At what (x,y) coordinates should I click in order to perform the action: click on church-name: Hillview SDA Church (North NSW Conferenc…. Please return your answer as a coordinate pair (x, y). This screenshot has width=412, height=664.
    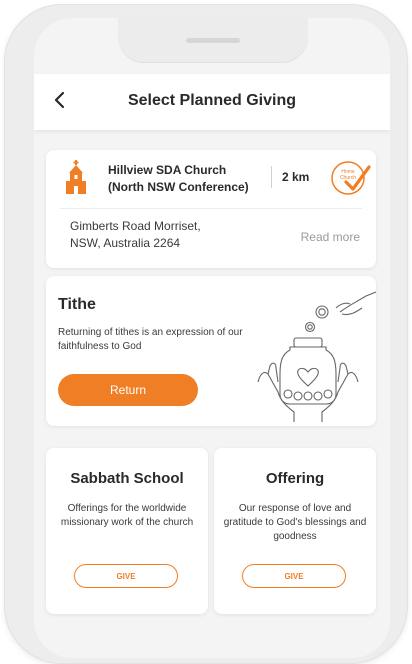
    Looking at the image, I should click on (178, 178).